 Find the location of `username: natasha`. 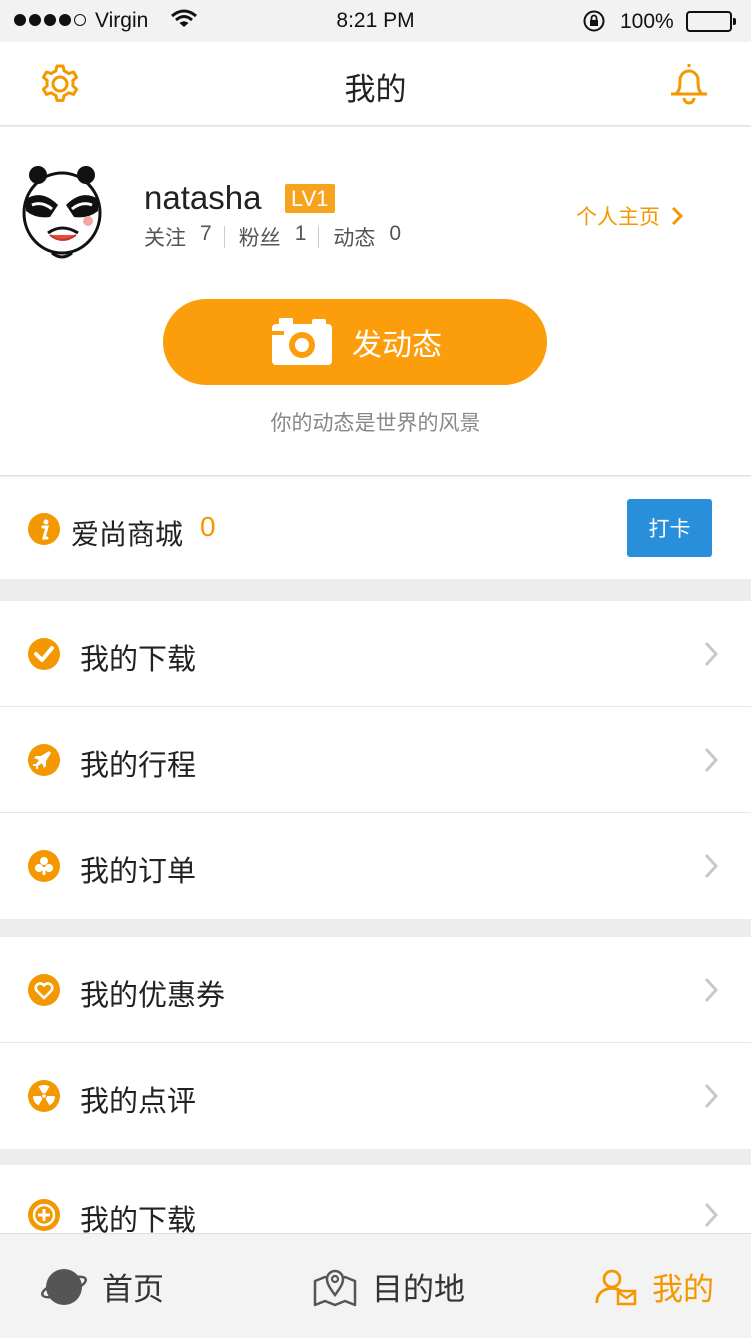

username: natasha is located at coordinates (203, 197).